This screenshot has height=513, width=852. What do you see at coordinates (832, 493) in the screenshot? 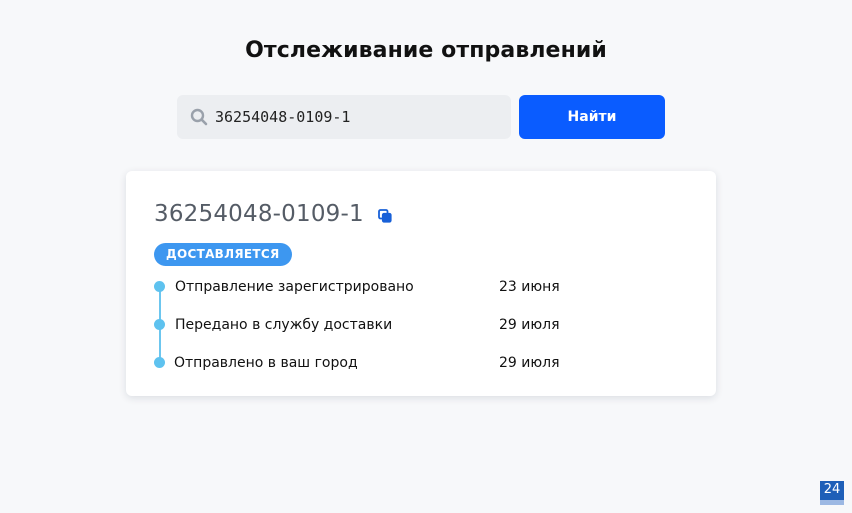
I see `corner-logo-badge: 24` at bounding box center [832, 493].